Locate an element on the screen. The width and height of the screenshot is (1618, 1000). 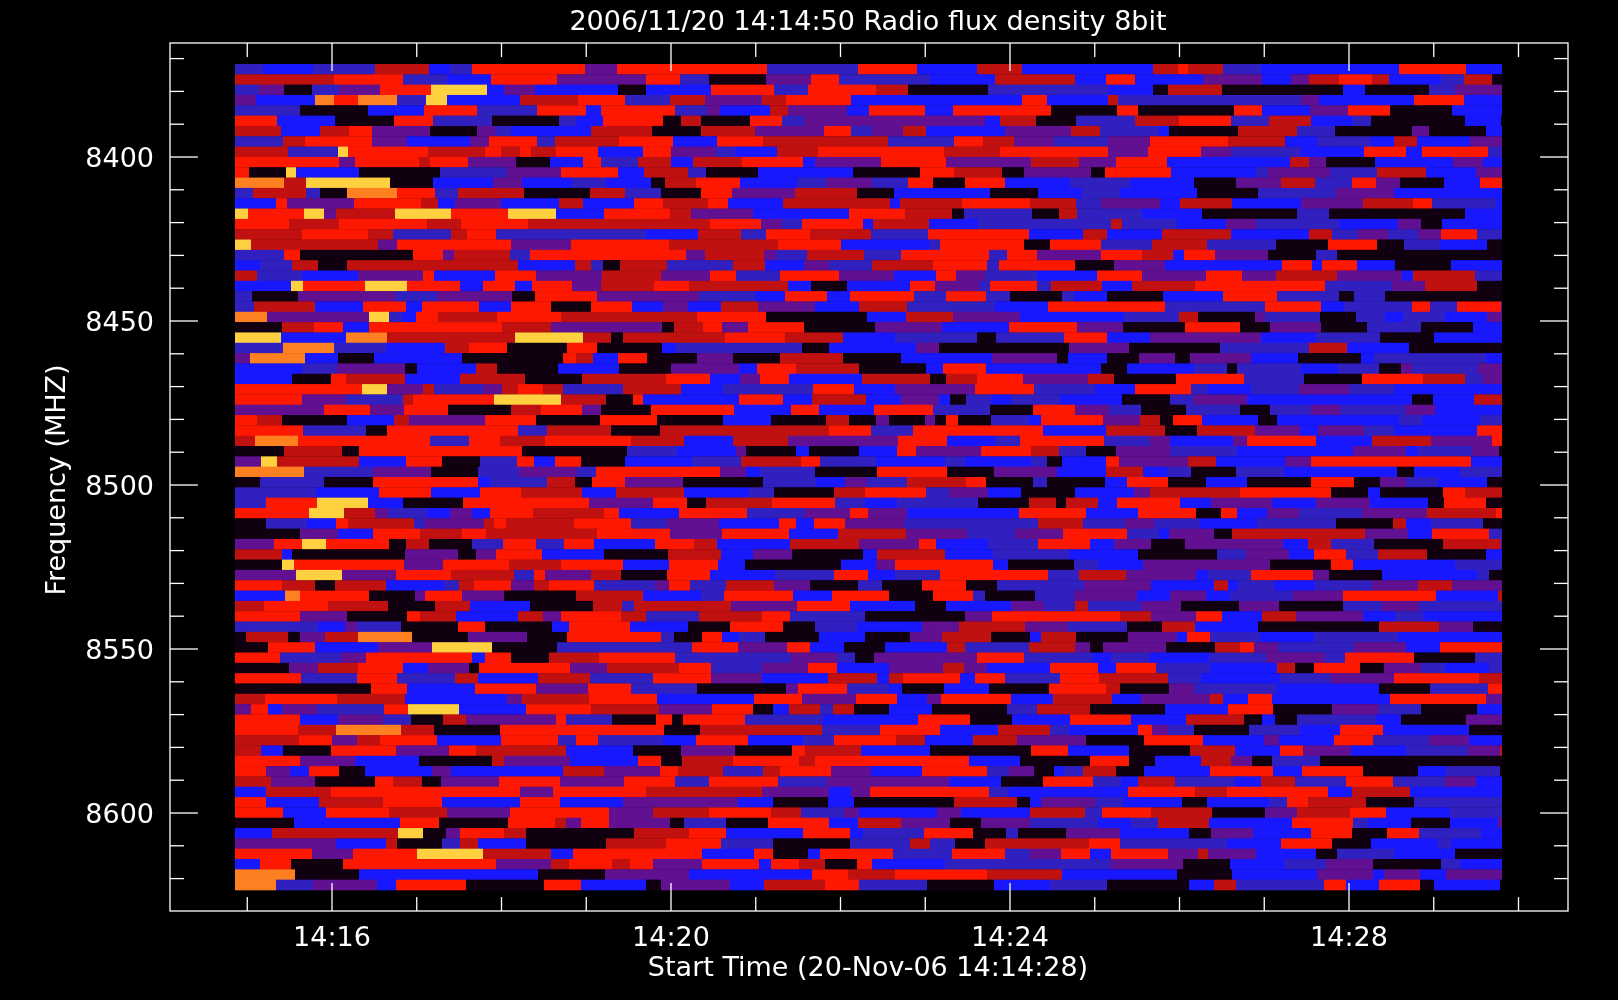
axis-label: Start Time (20-Nov-06 14:14:28) is located at coordinates (868, 966).